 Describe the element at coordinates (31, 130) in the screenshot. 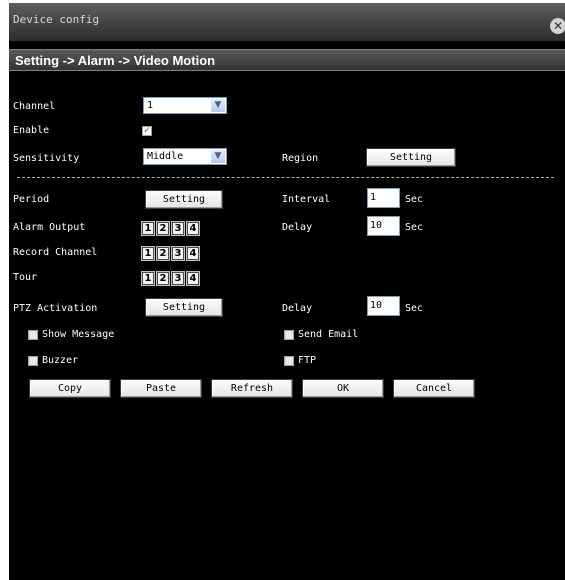

I see `enable-label: Enable` at that location.